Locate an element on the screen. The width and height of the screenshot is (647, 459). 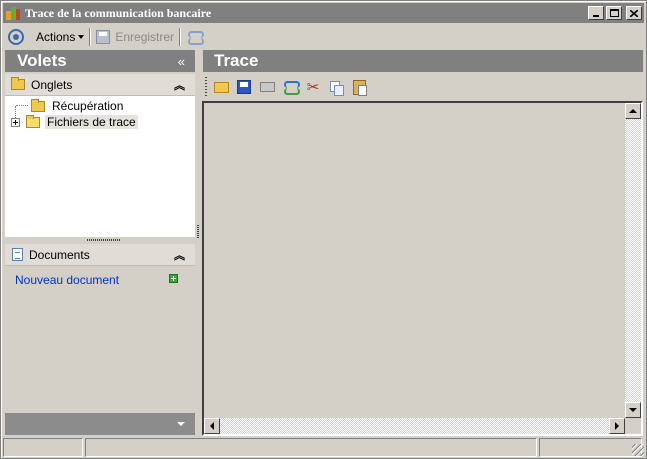
arrow-right-icon is located at coordinates (617, 426).